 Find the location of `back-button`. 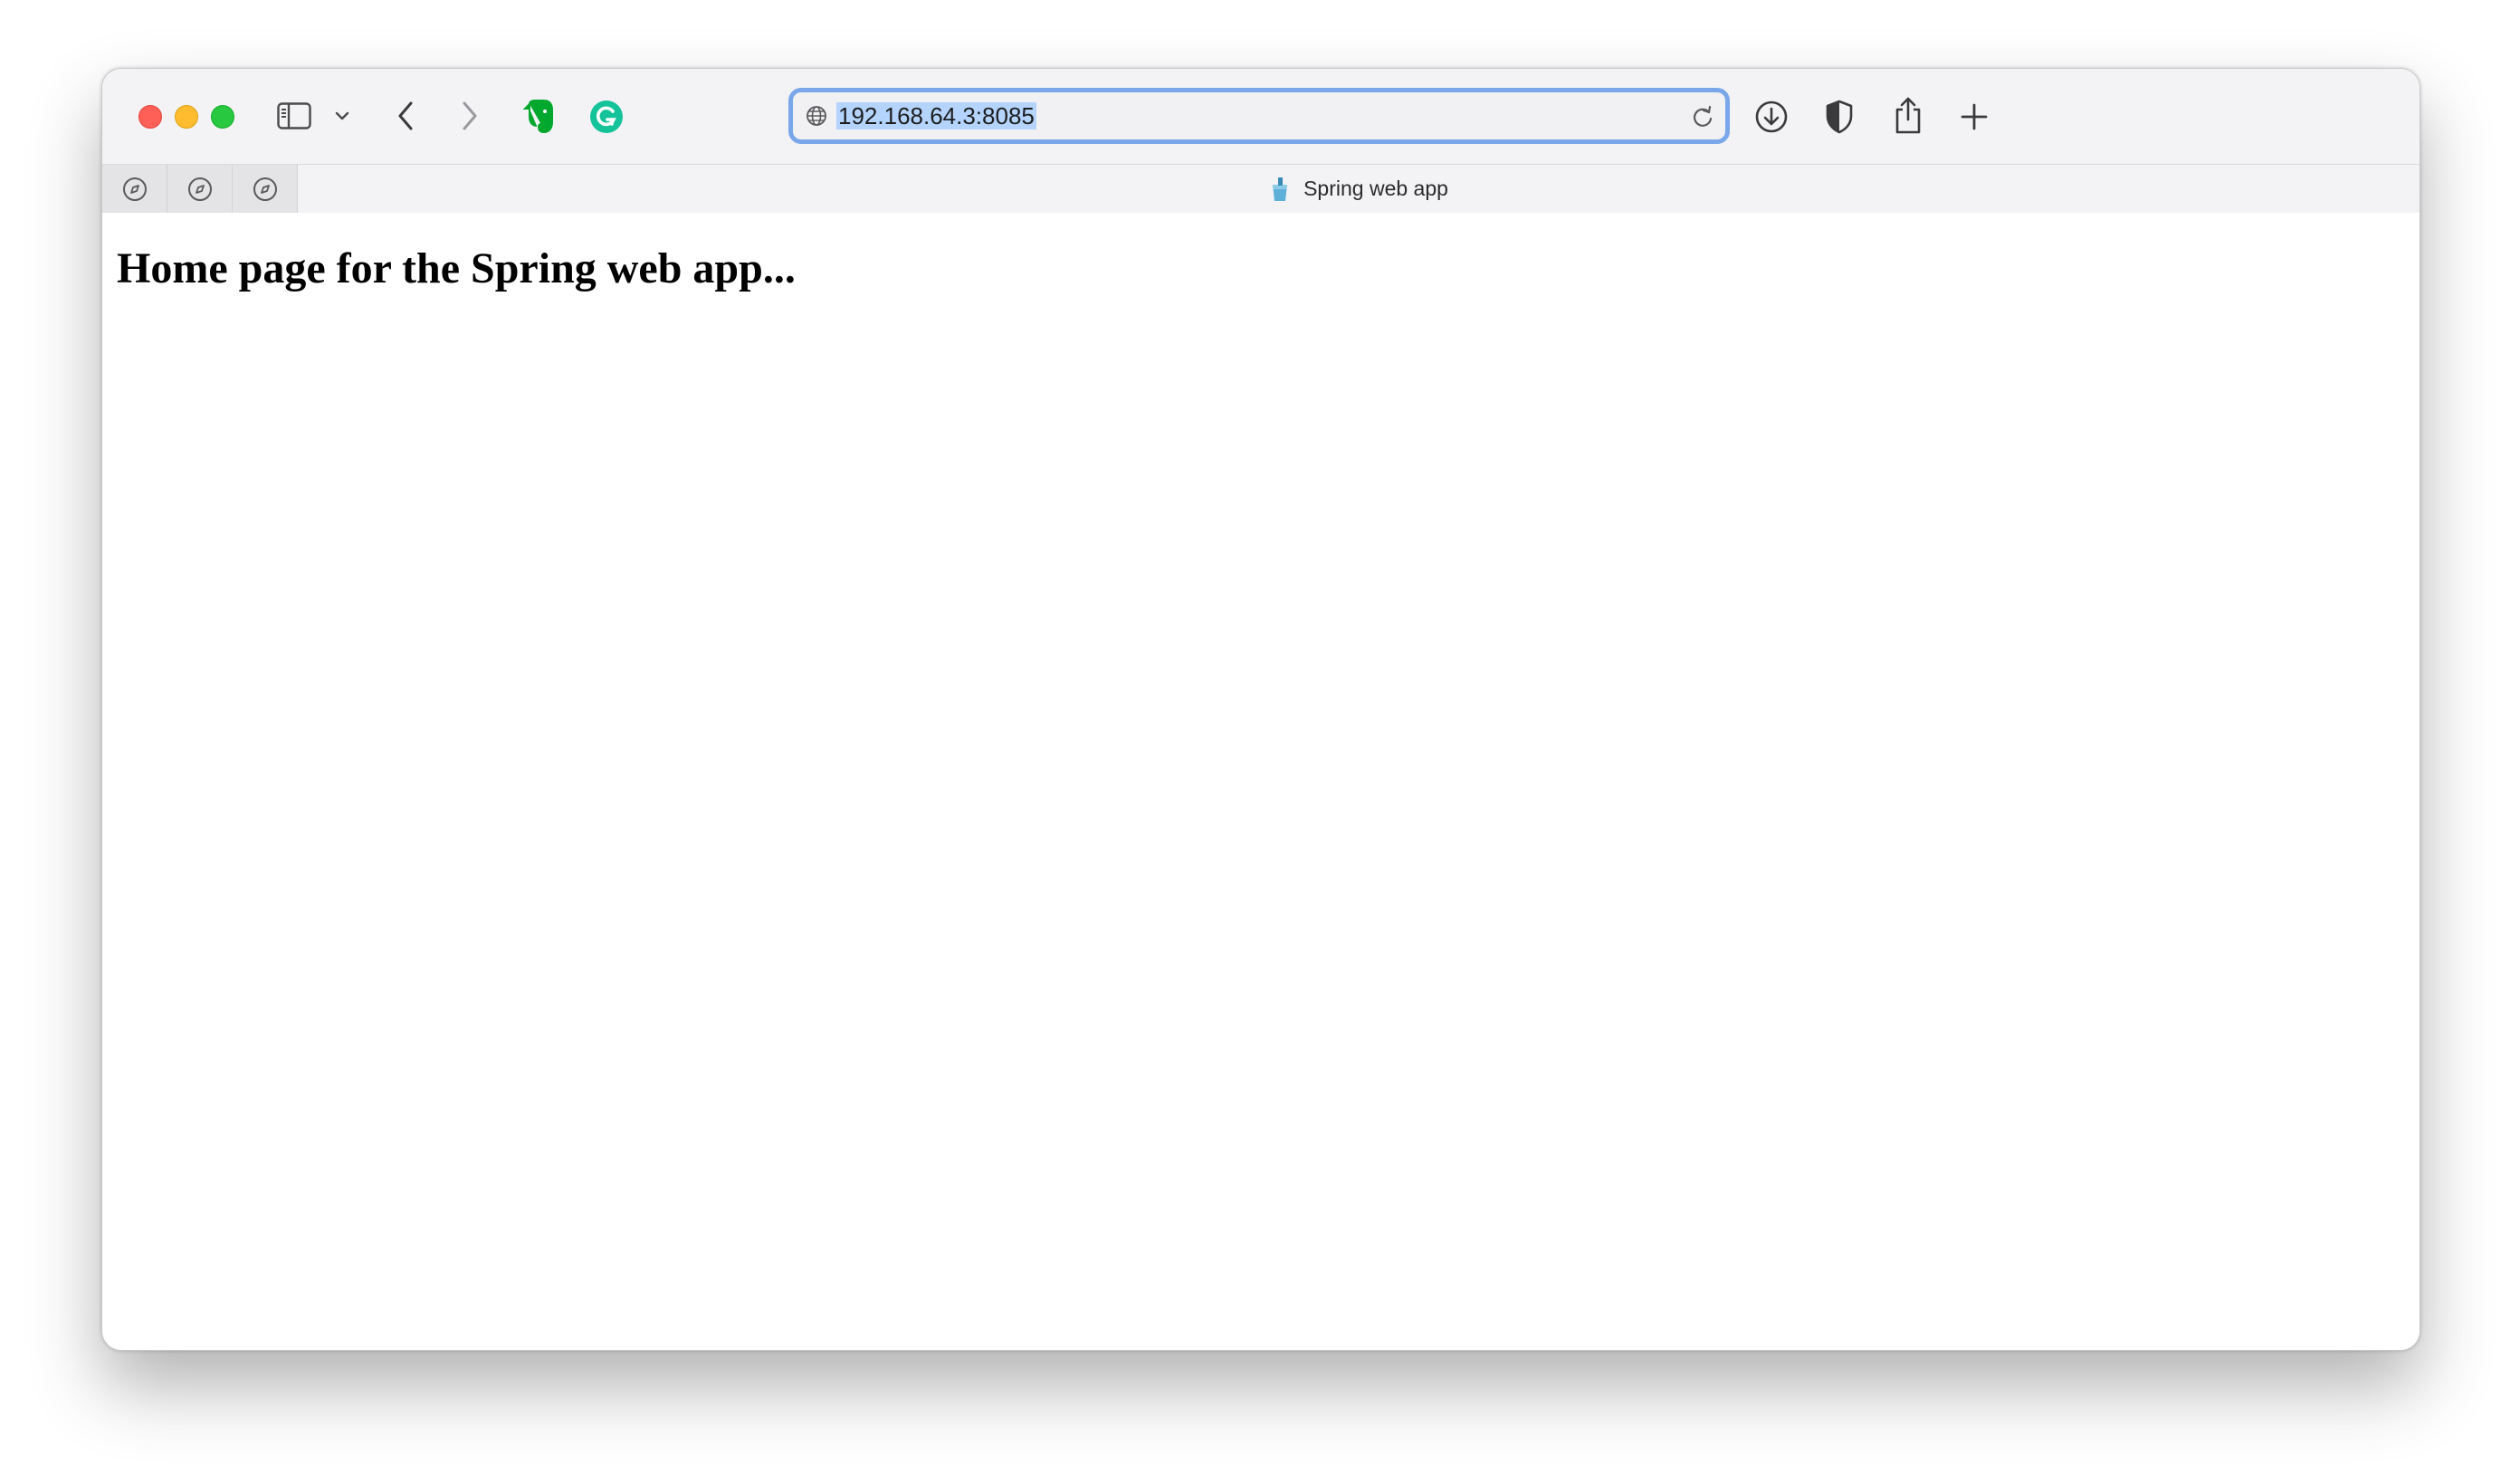

back-button is located at coordinates (406, 116).